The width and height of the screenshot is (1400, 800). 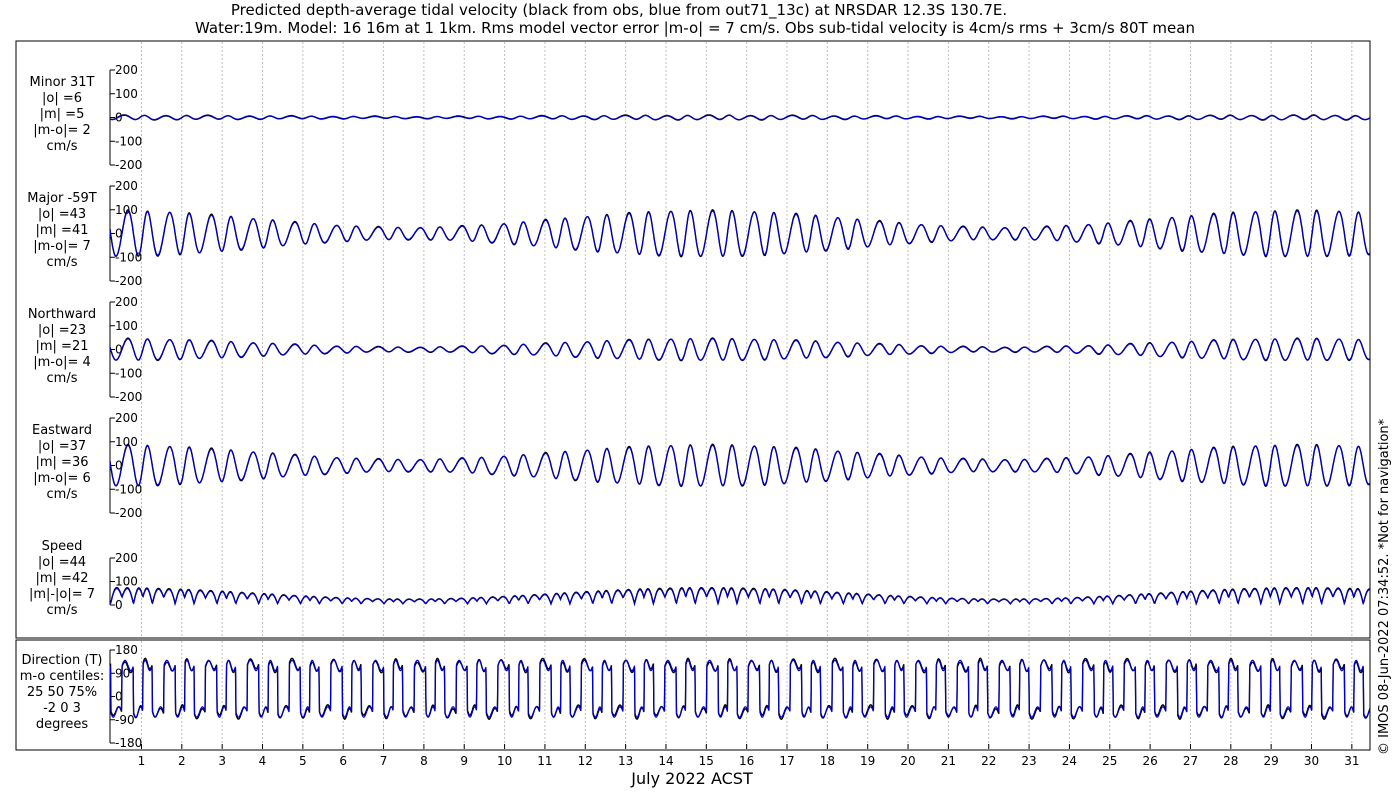 What do you see at coordinates (706, 761) in the screenshot?
I see `x-tick-label: 15` at bounding box center [706, 761].